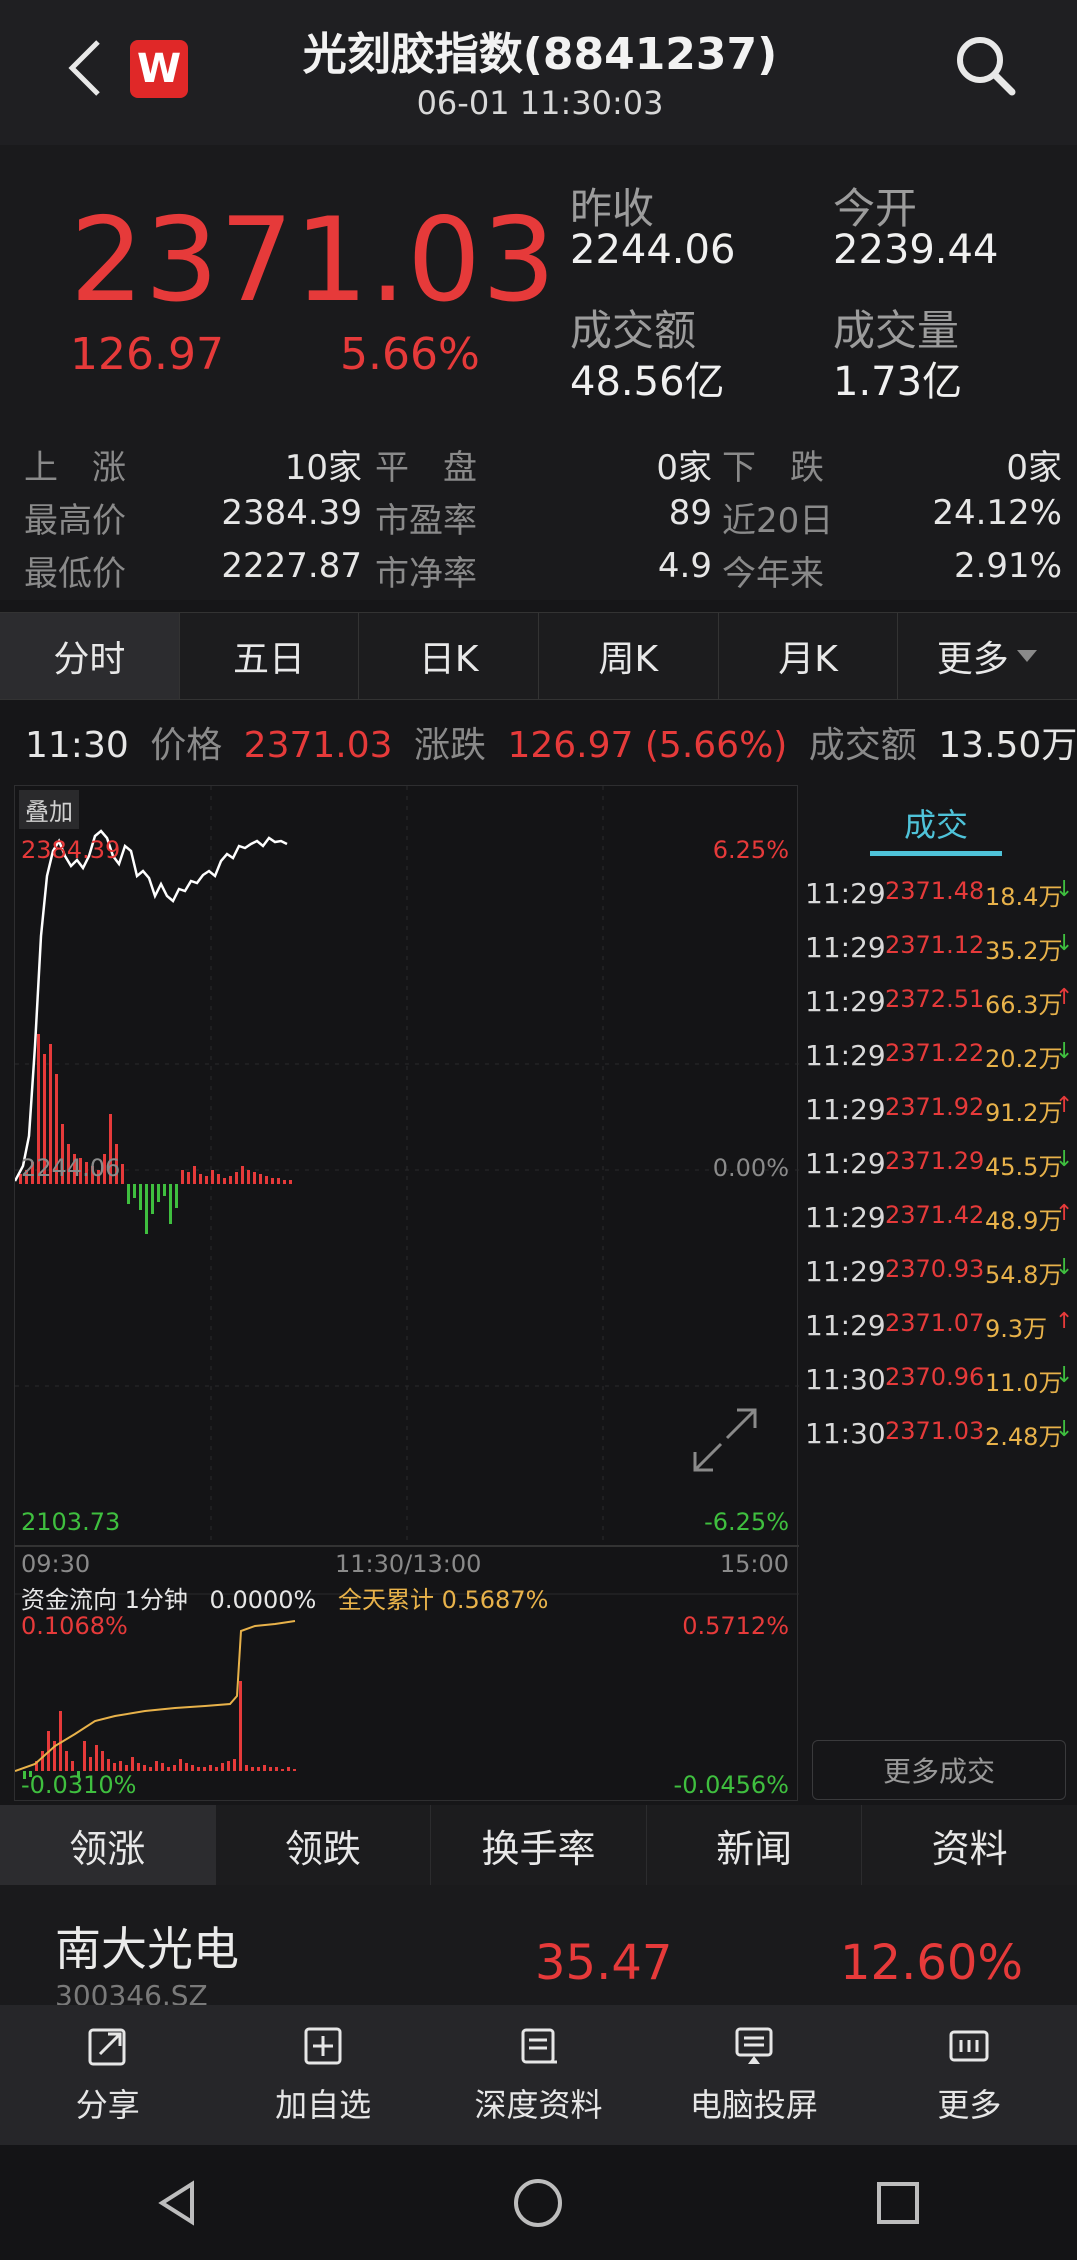  What do you see at coordinates (538, 2203) in the screenshot?
I see `nav-home-icon` at bounding box center [538, 2203].